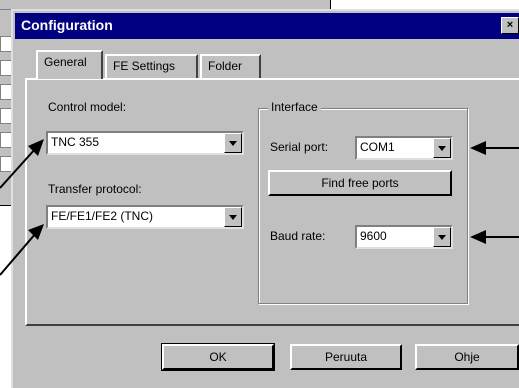  I want to click on arrow-to-serial-port, so click(494, 148).